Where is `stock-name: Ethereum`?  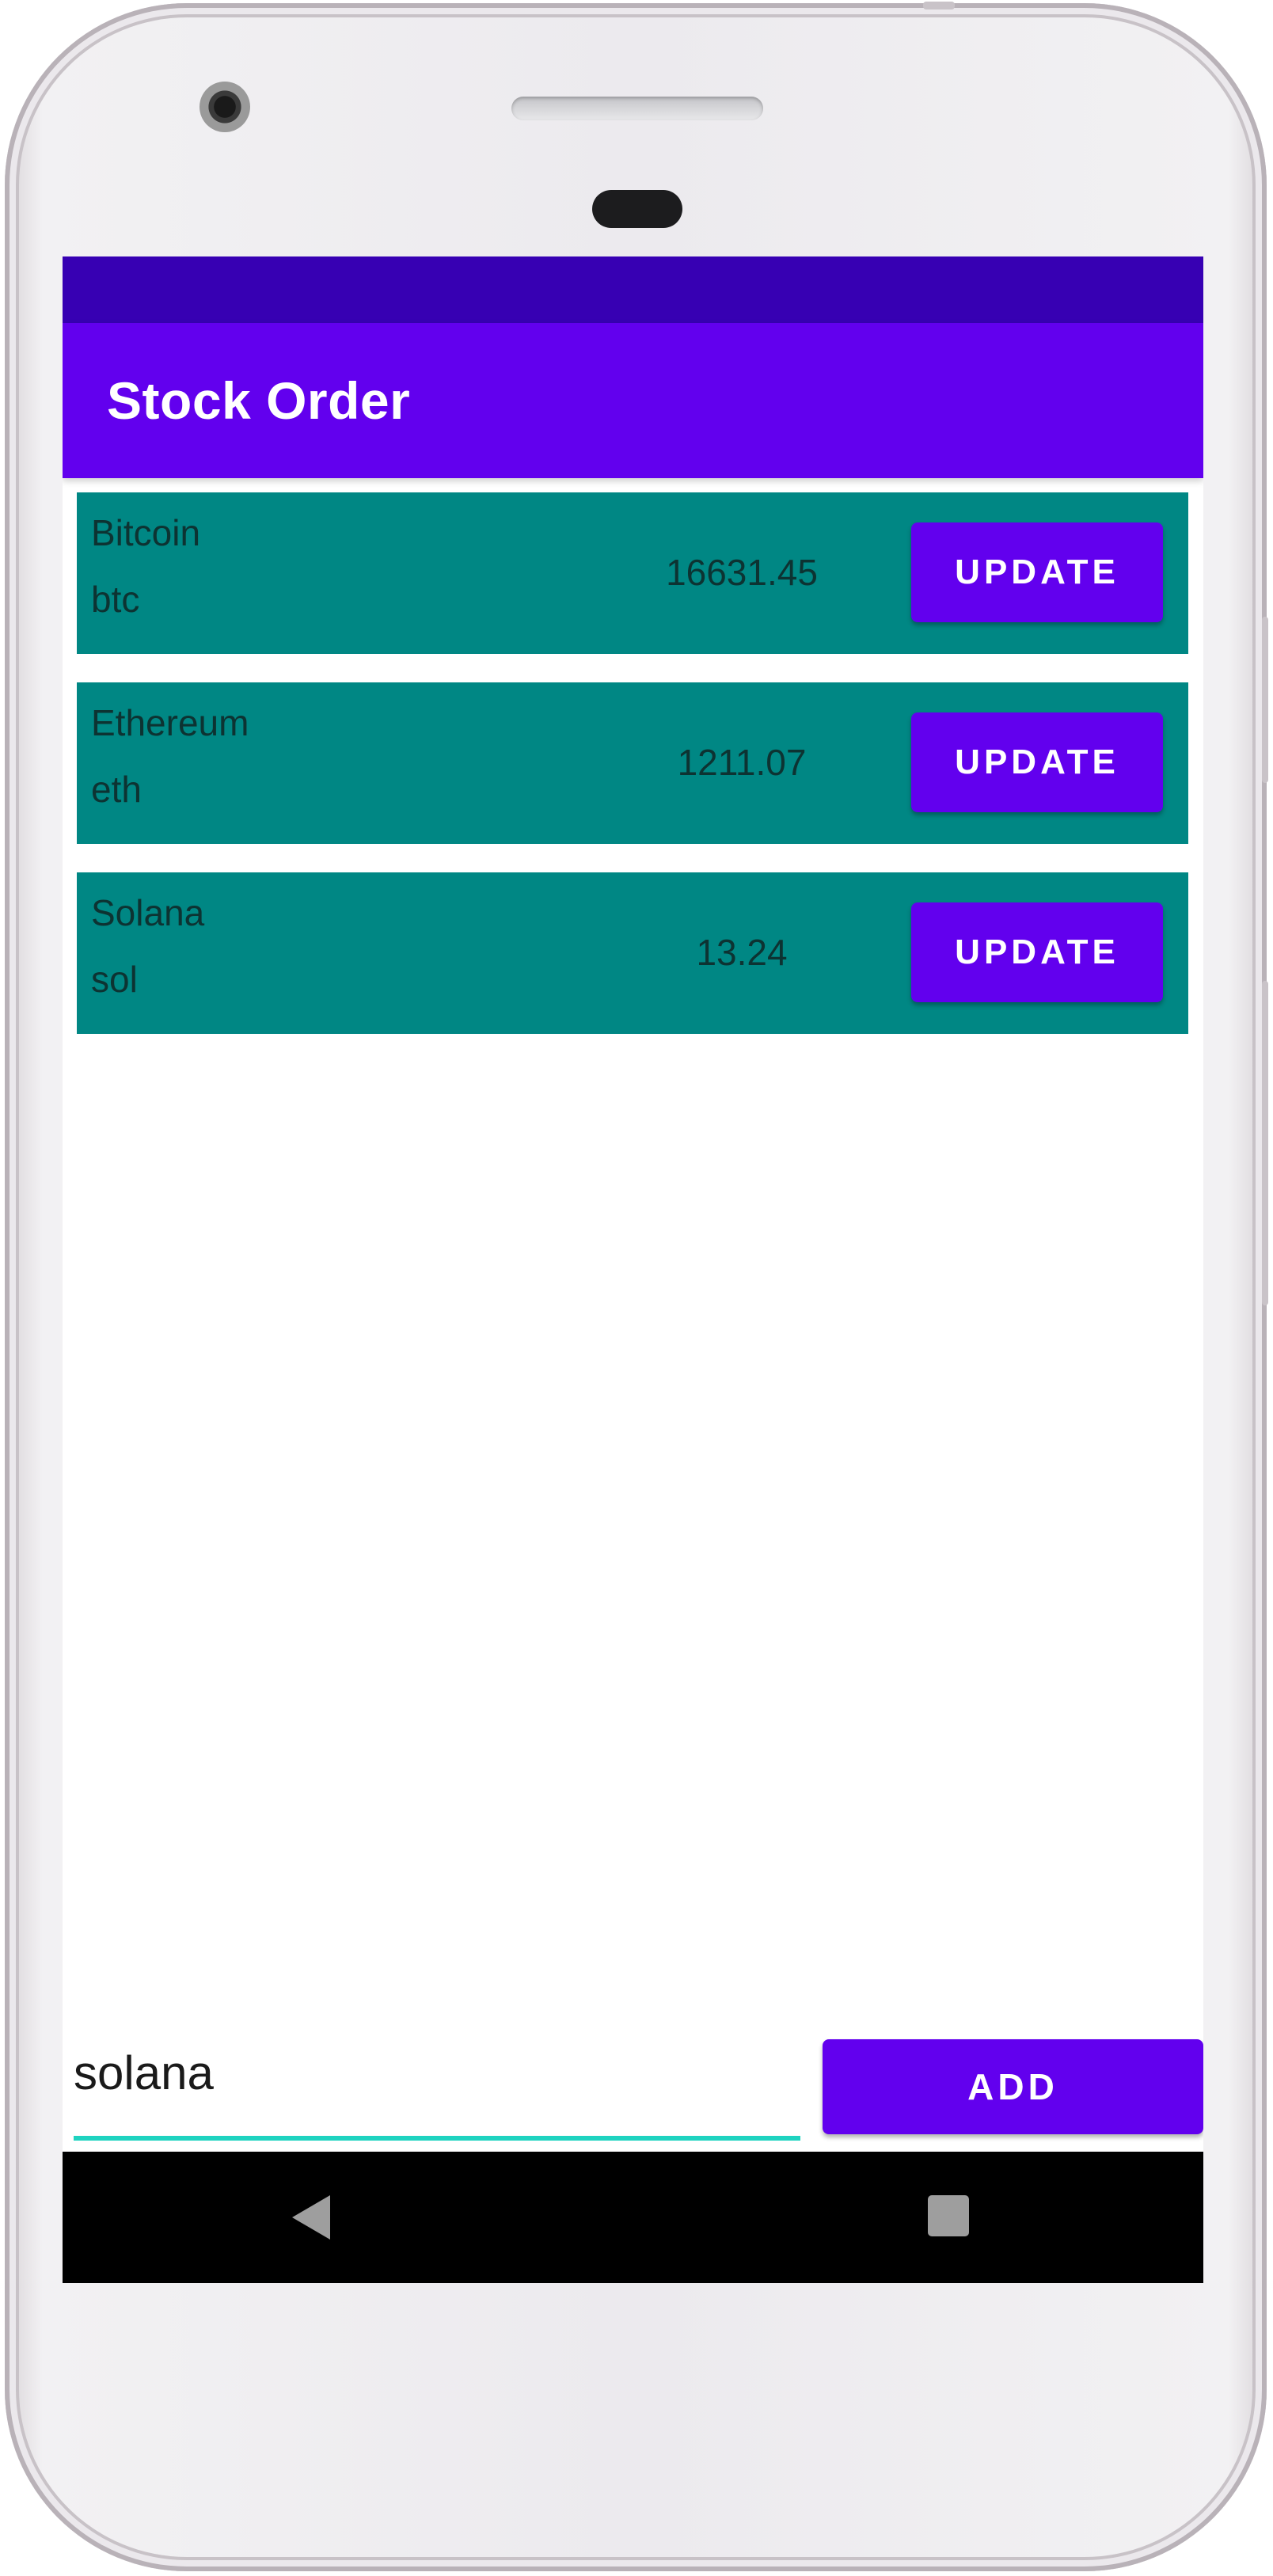
stock-name: Ethereum is located at coordinates (170, 722).